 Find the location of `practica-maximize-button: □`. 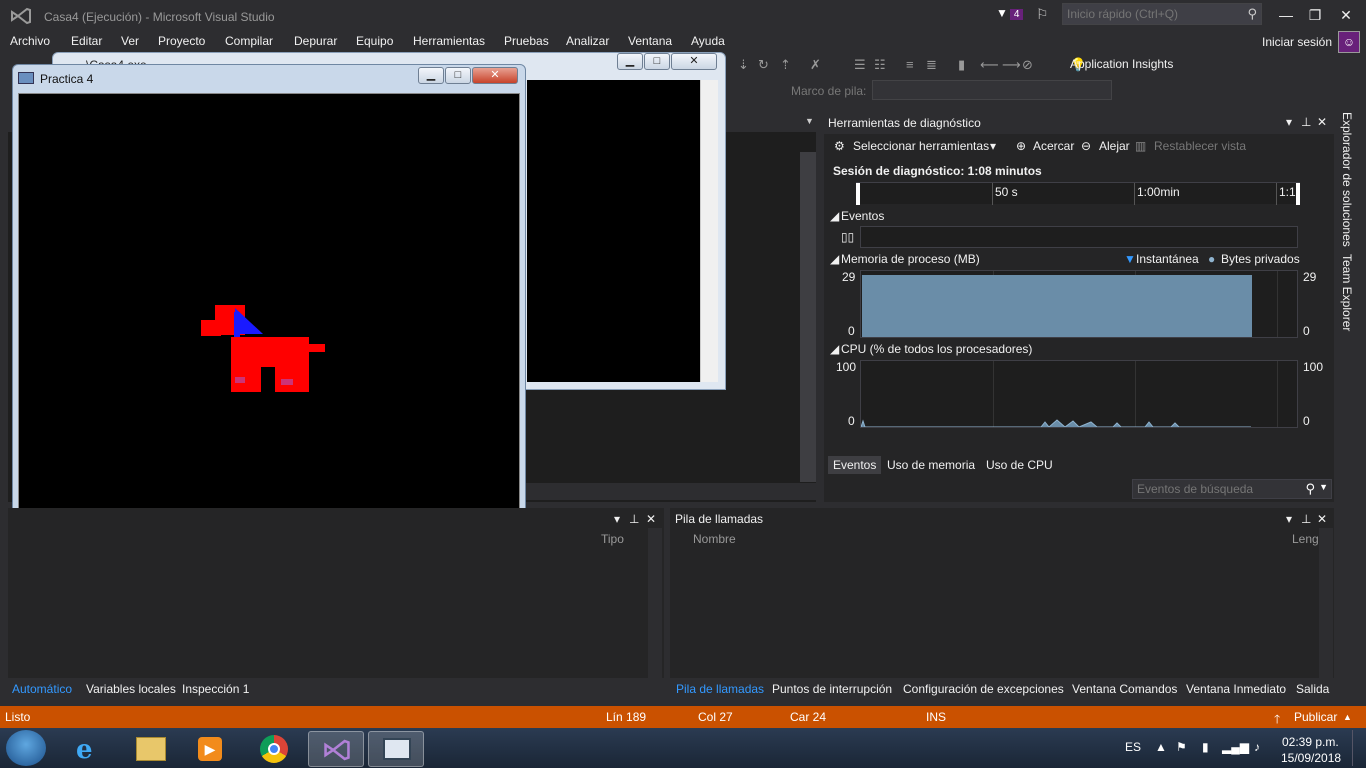

practica-maximize-button: □ is located at coordinates (458, 75).